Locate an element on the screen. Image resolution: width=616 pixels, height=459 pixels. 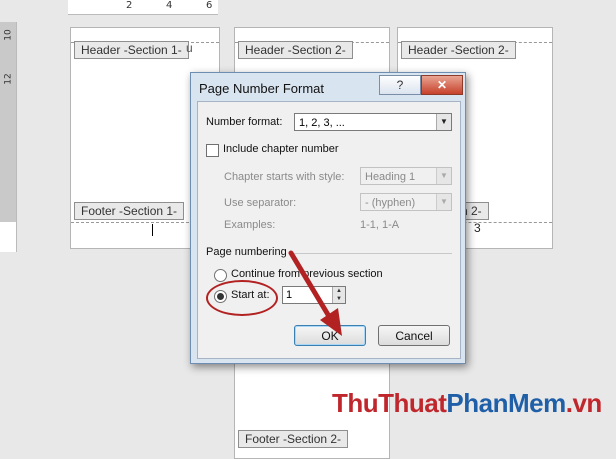
watermark-part-2: PhanMem is located at coordinates (506, 403).